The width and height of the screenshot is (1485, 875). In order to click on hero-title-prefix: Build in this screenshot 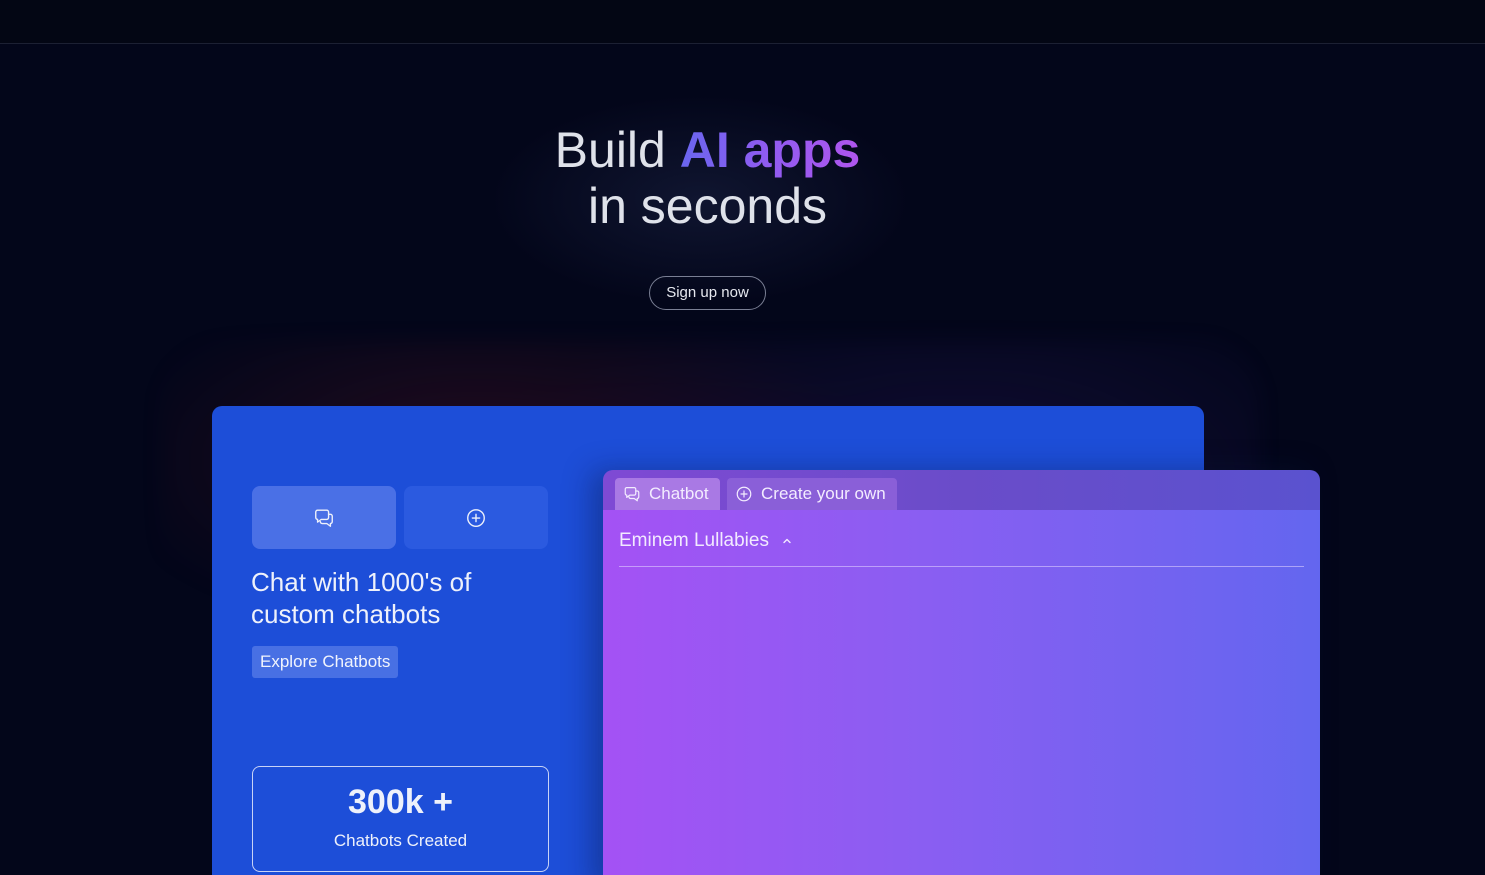, I will do `click(617, 150)`.